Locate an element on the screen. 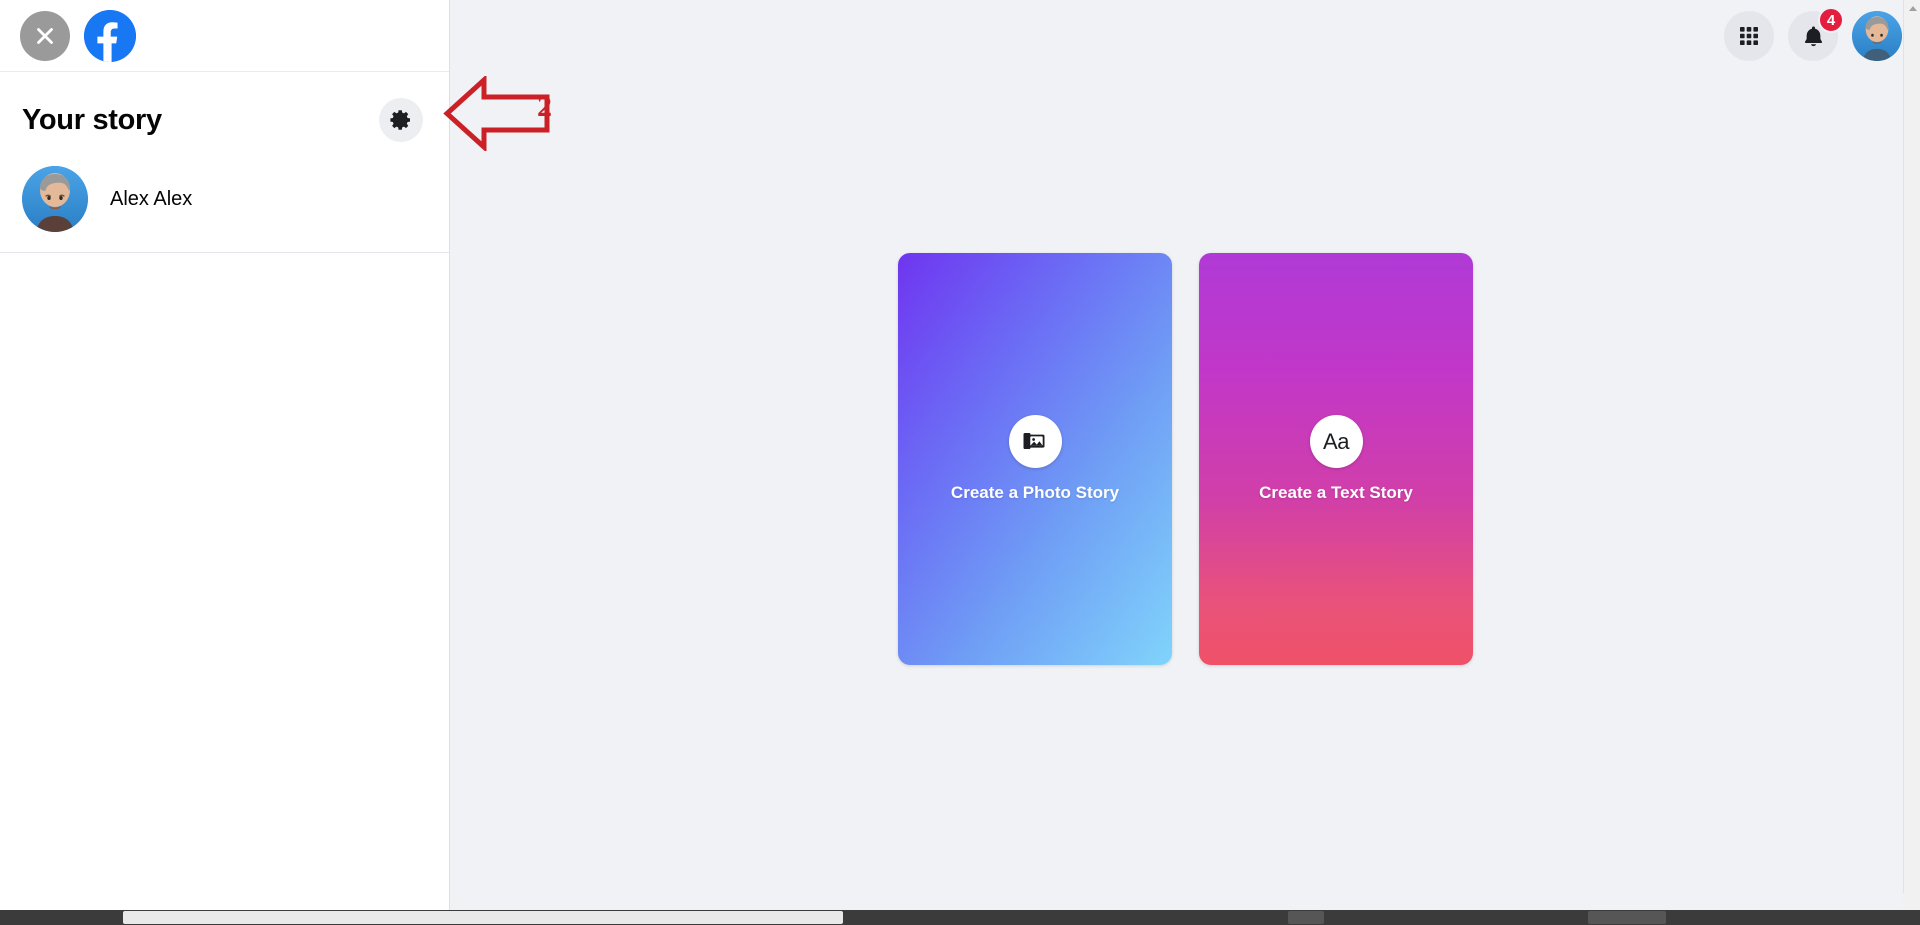 This screenshot has width=1920, height=925. user-name: Alex Alex is located at coordinates (151, 198).